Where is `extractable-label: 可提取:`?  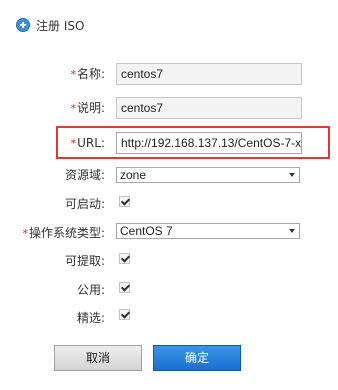 extractable-label: 可提取: is located at coordinates (84, 261).